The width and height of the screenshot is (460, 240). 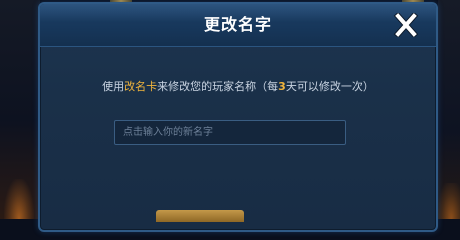 What do you see at coordinates (113, 86) in the screenshot?
I see `message-prefix: 使用` at bounding box center [113, 86].